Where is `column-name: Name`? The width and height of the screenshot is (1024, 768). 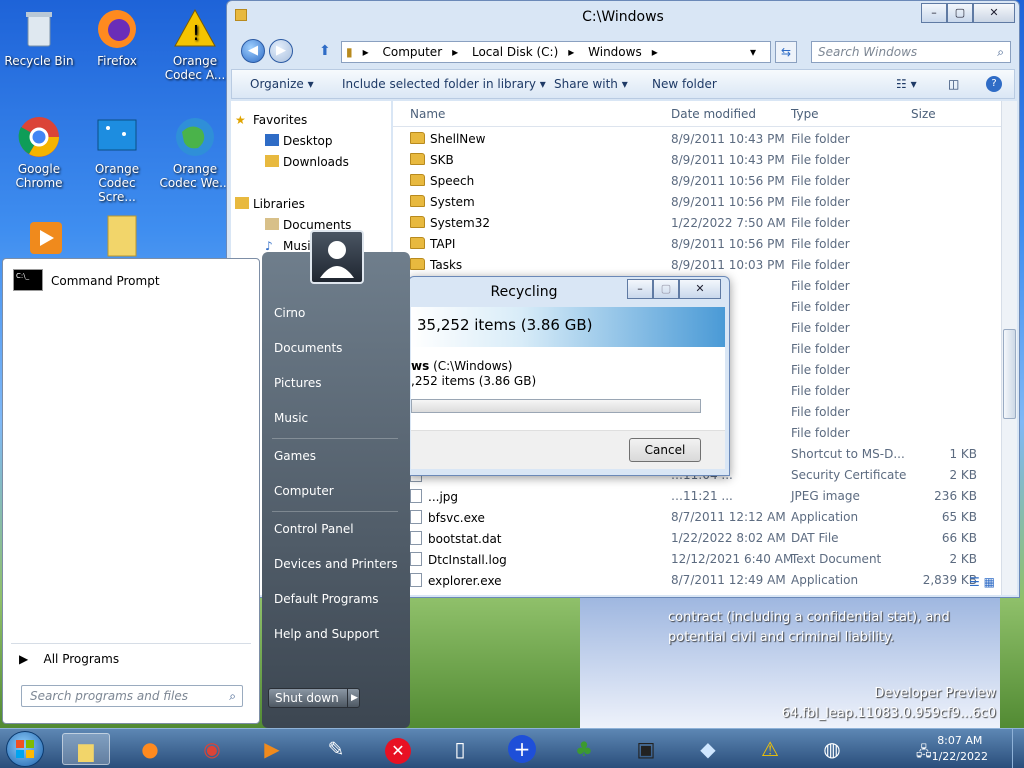
column-name: Name is located at coordinates (427, 114).